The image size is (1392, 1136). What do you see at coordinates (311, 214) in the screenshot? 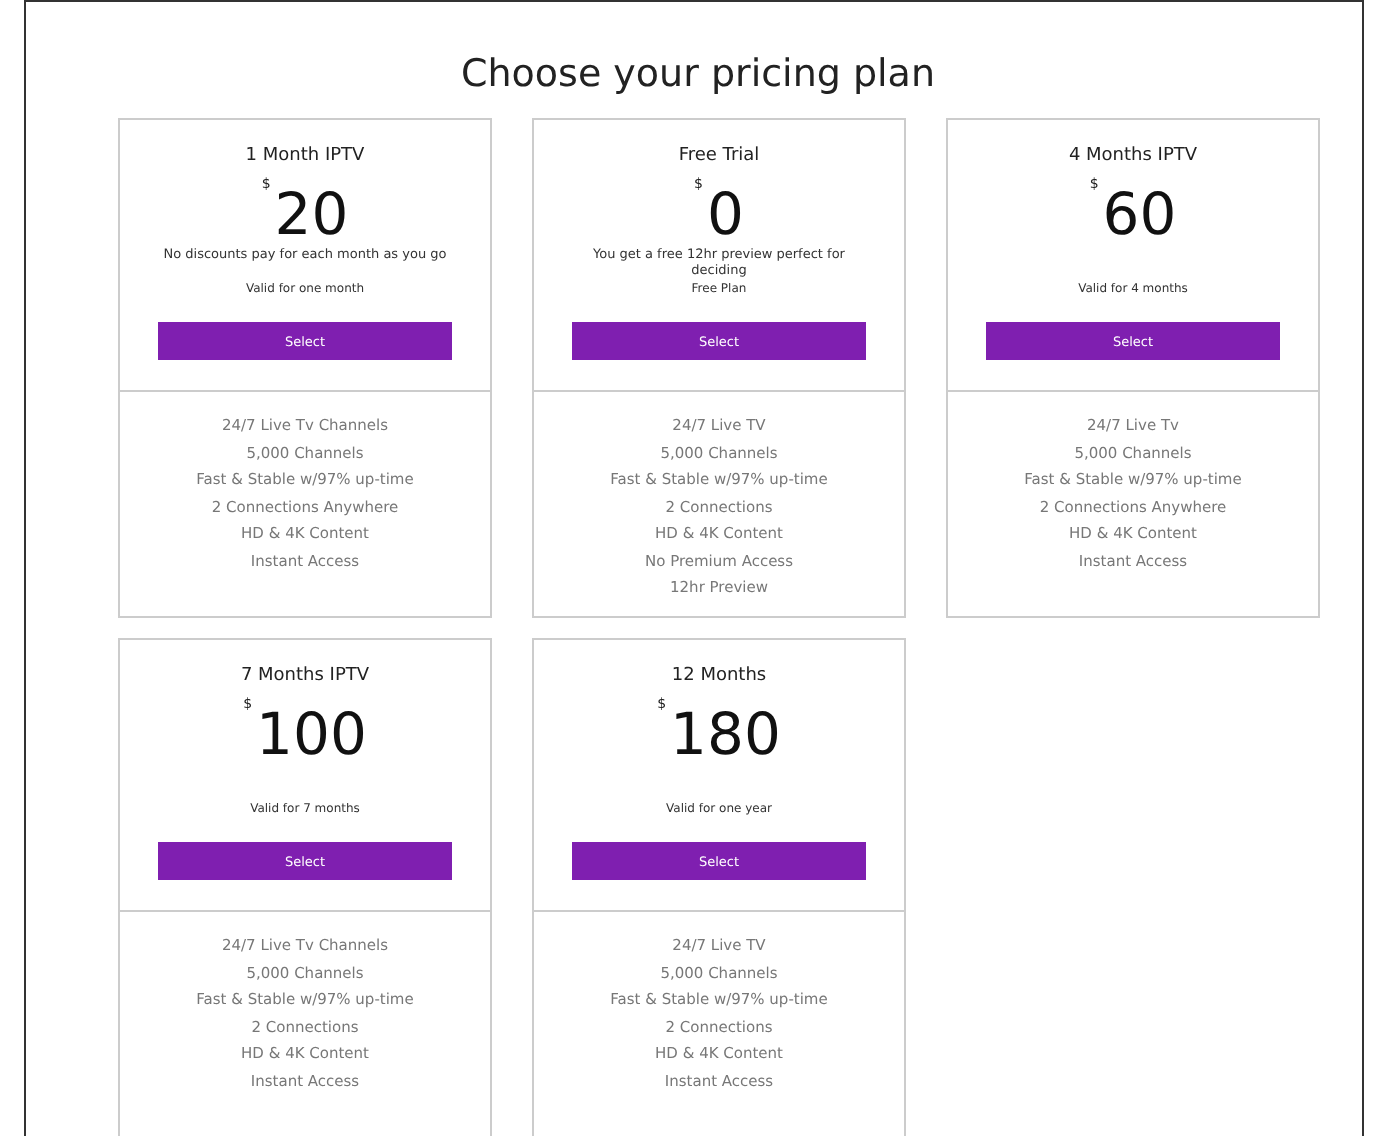
I see `plan-price: 20` at bounding box center [311, 214].